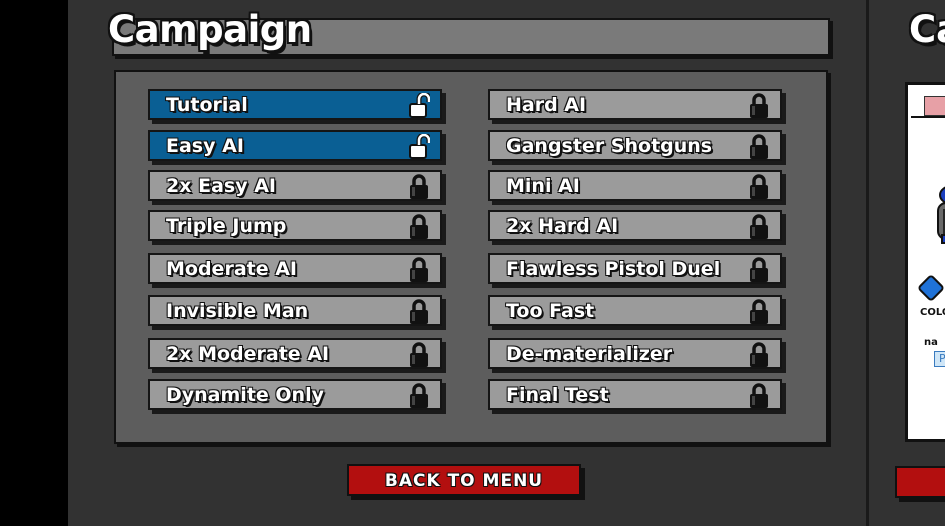  I want to click on level-label: 2x Hard AI, so click(562, 226).